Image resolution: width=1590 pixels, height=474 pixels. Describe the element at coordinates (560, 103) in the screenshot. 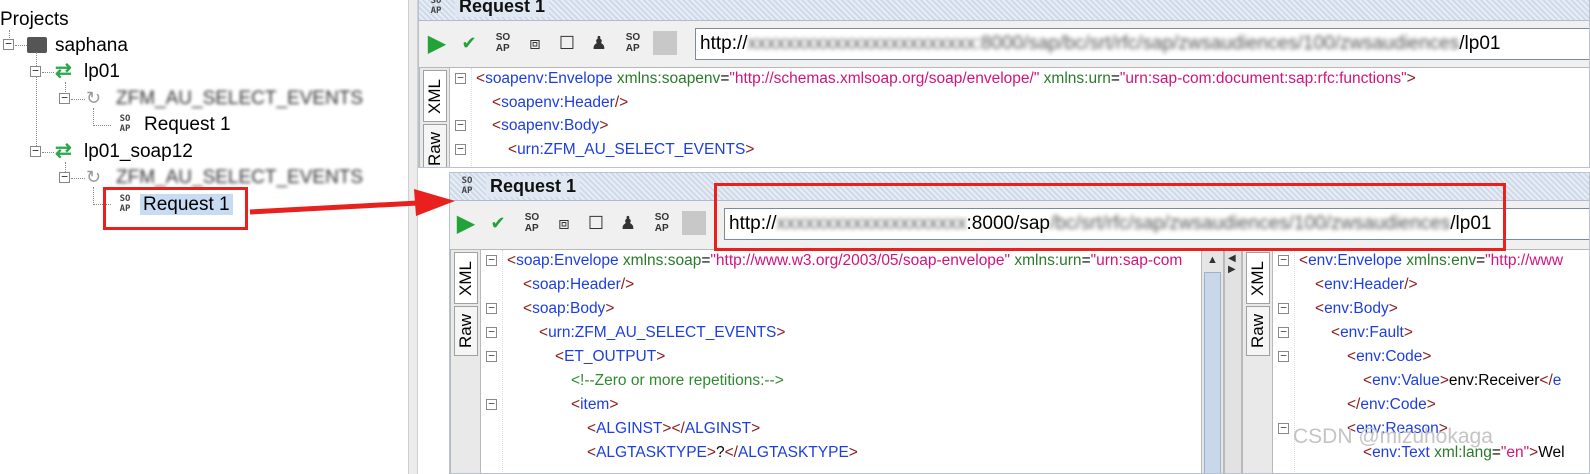

I see `code-line: <soapenv:Header/>` at that location.